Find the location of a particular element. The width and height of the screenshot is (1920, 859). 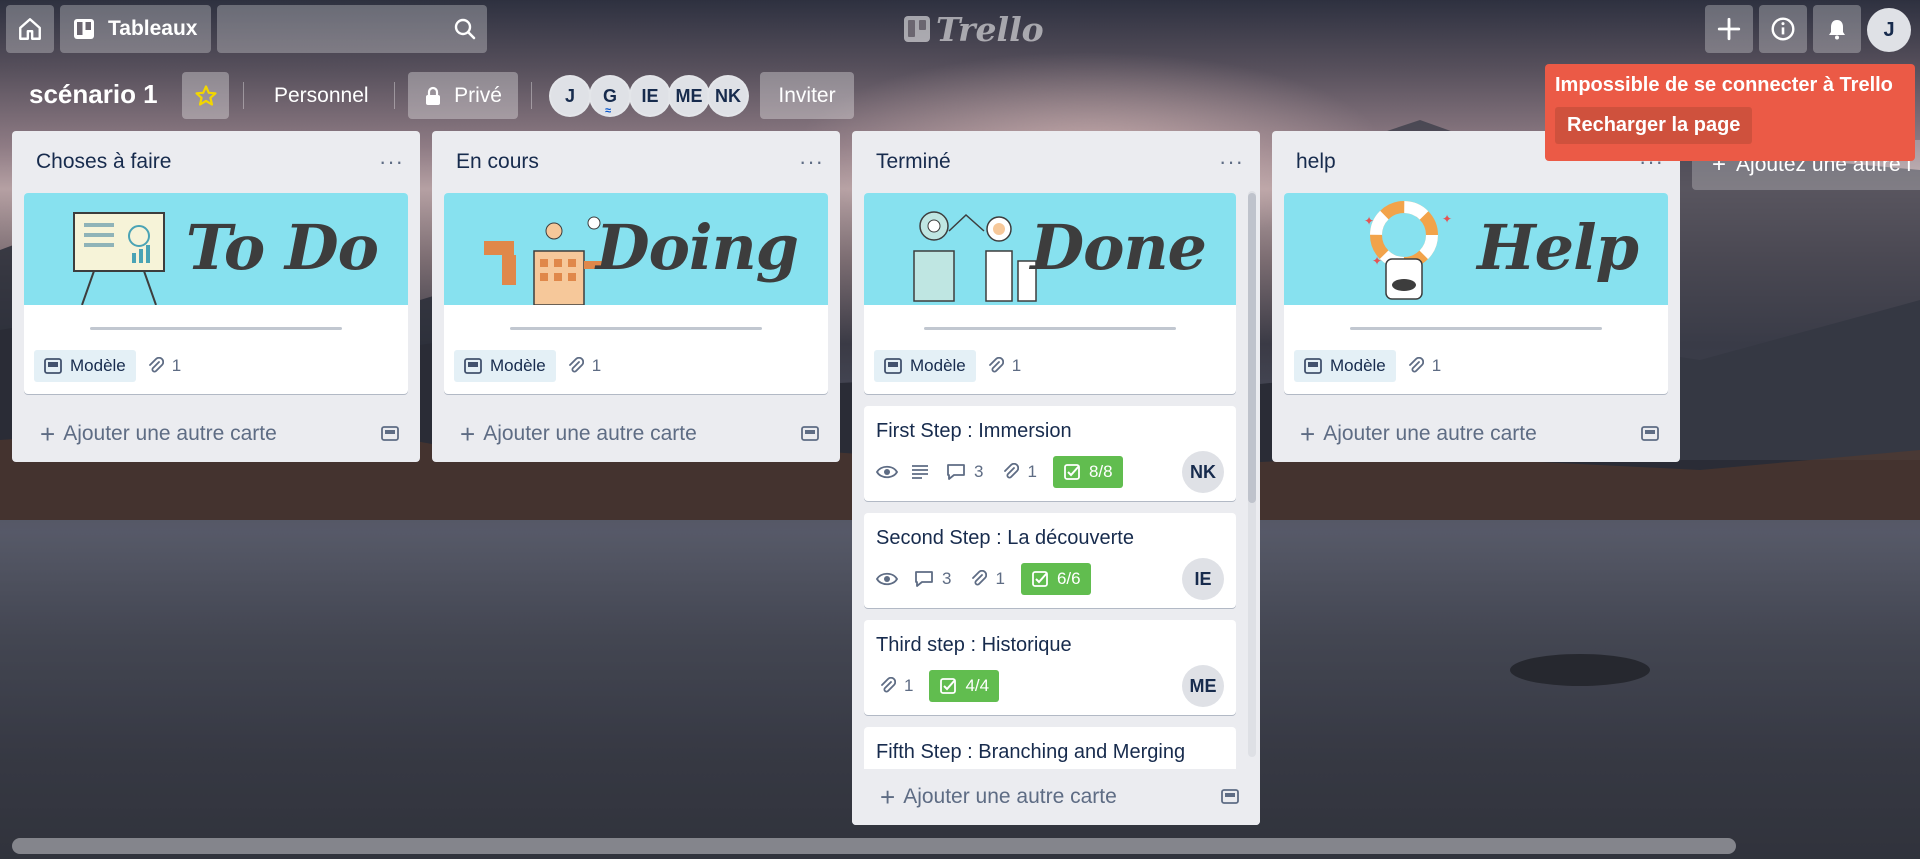

member-avatar: IE is located at coordinates (650, 96).